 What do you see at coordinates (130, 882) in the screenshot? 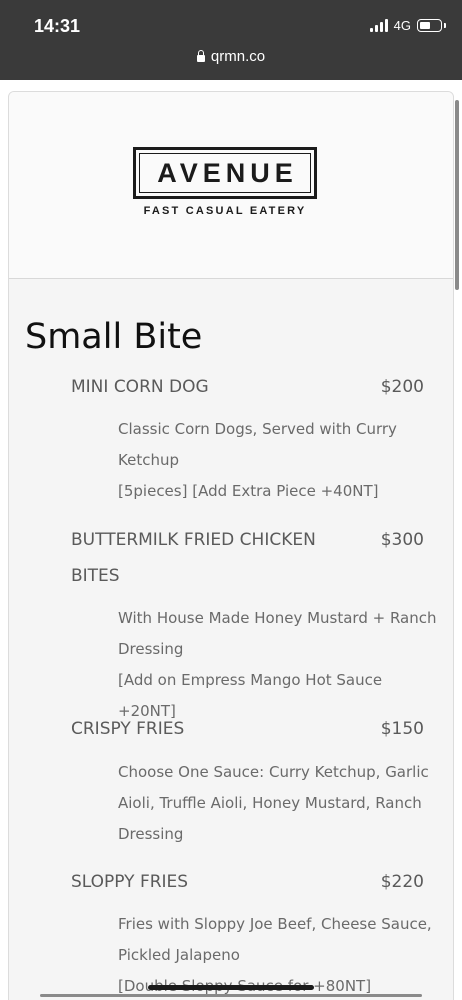
I see `menu-item-name: SLOPPY FRIES` at bounding box center [130, 882].